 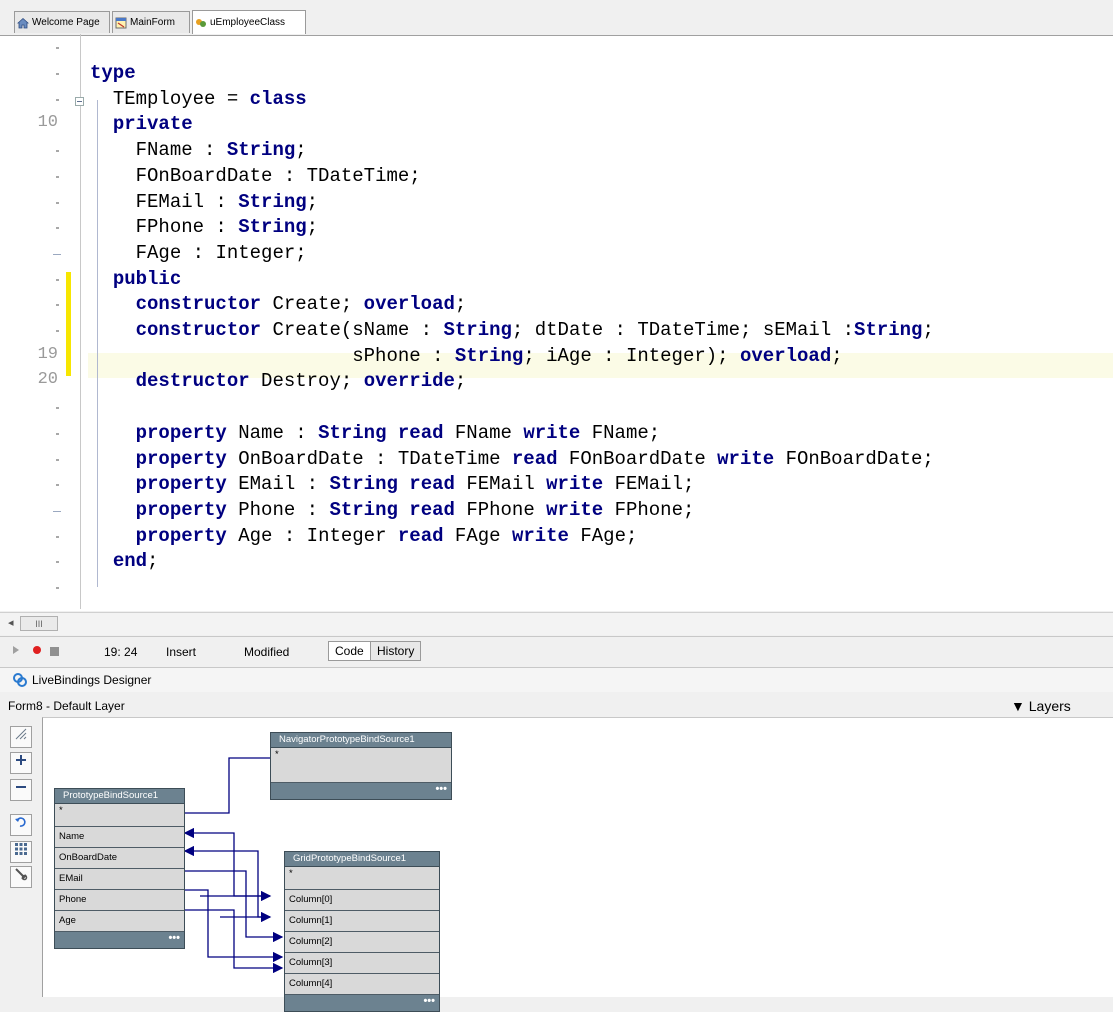 What do you see at coordinates (119, 879) in the screenshot?
I see `bind-row-email: EMail` at bounding box center [119, 879].